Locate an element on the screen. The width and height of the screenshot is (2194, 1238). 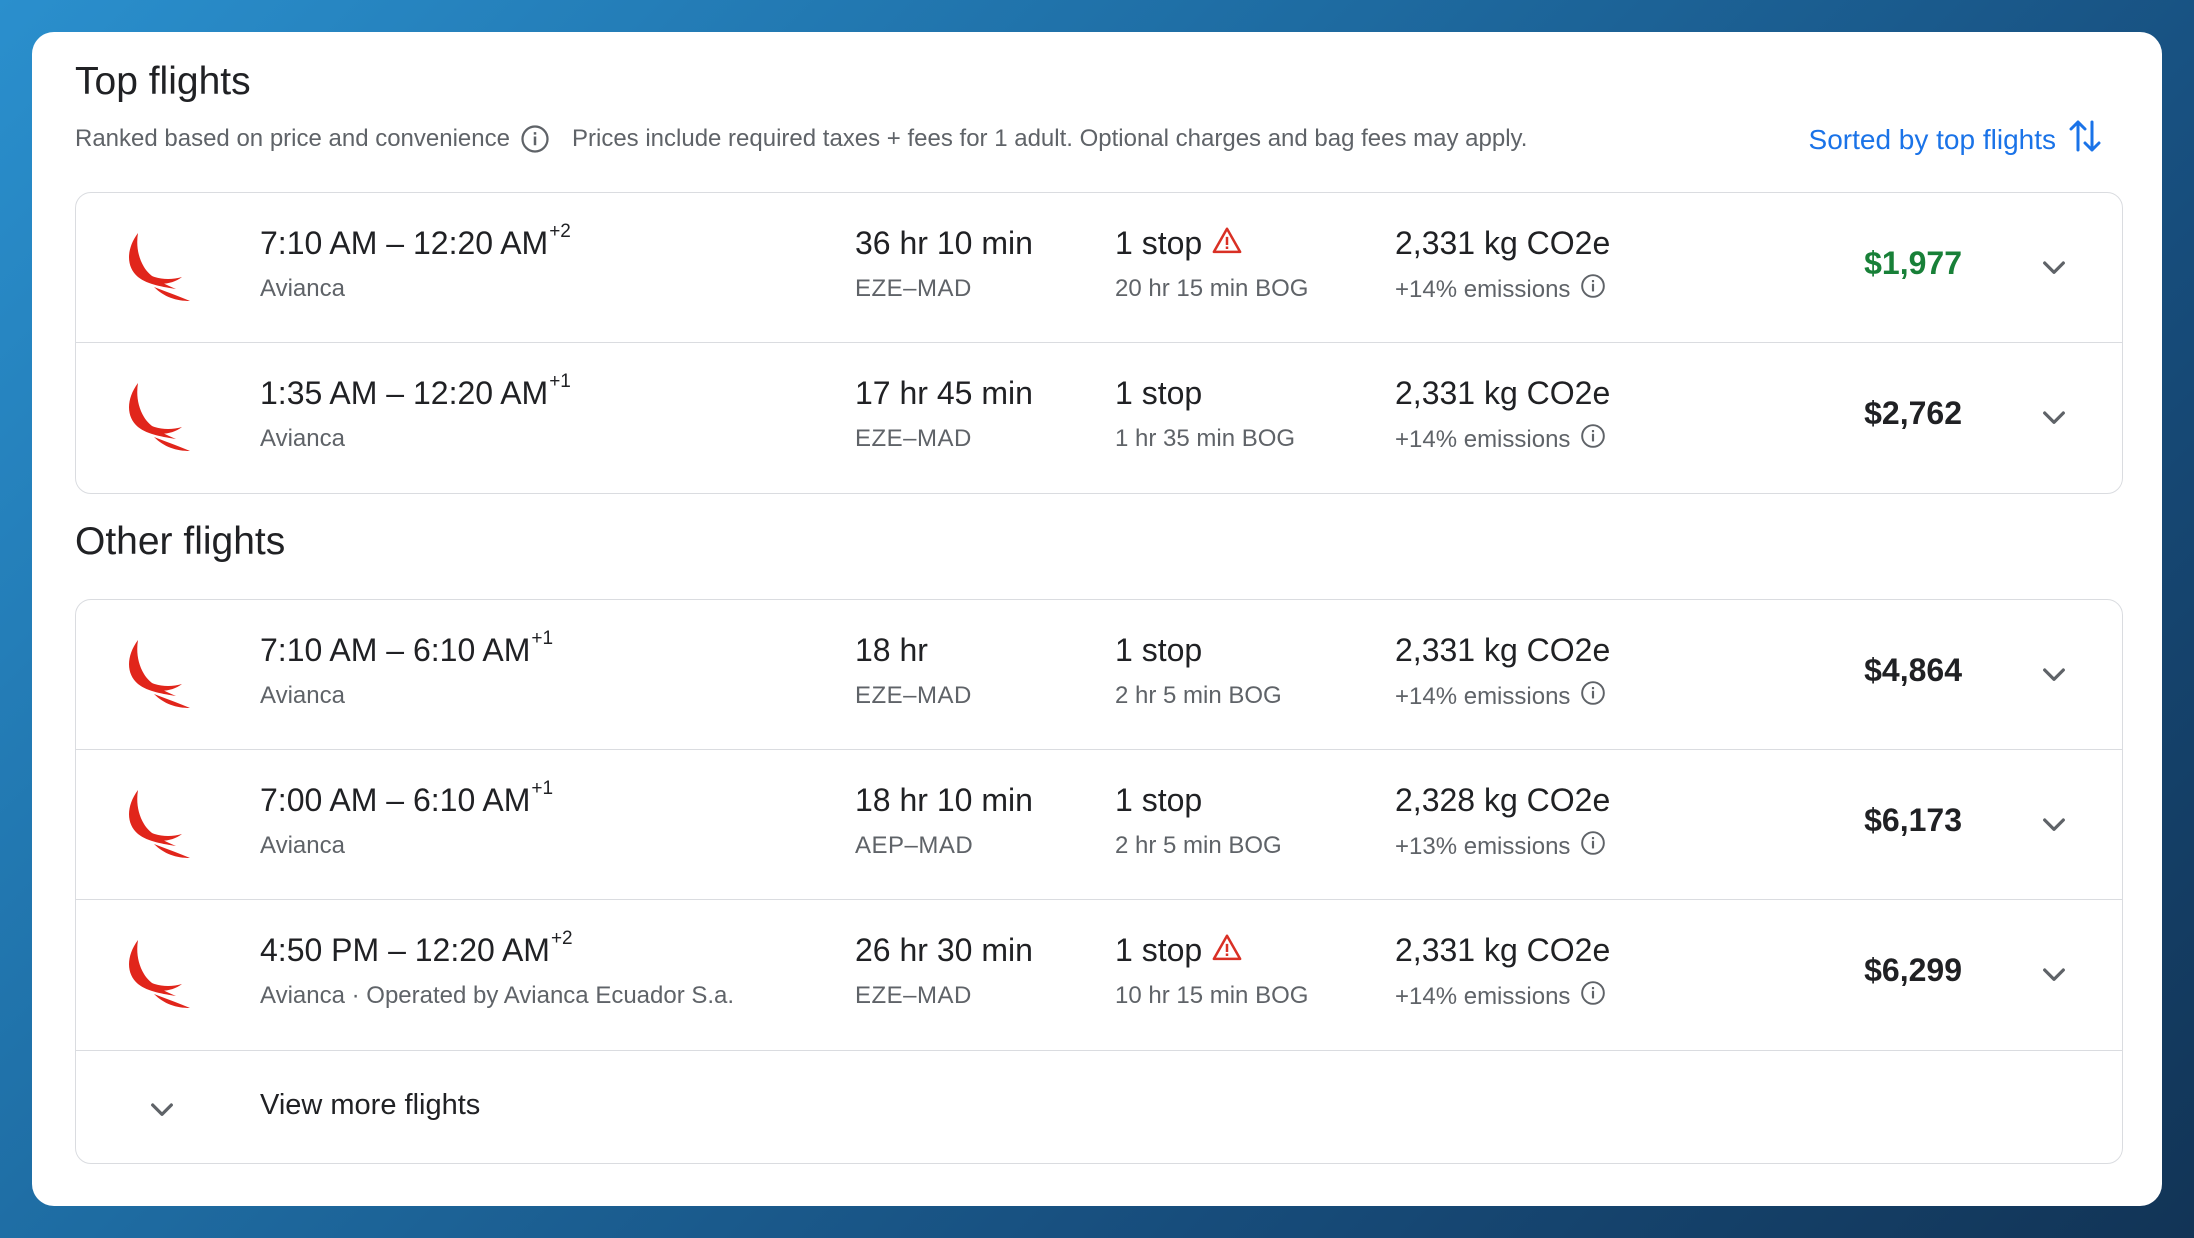
layover-info: 10 hr 15 min BOG is located at coordinates (1212, 995).